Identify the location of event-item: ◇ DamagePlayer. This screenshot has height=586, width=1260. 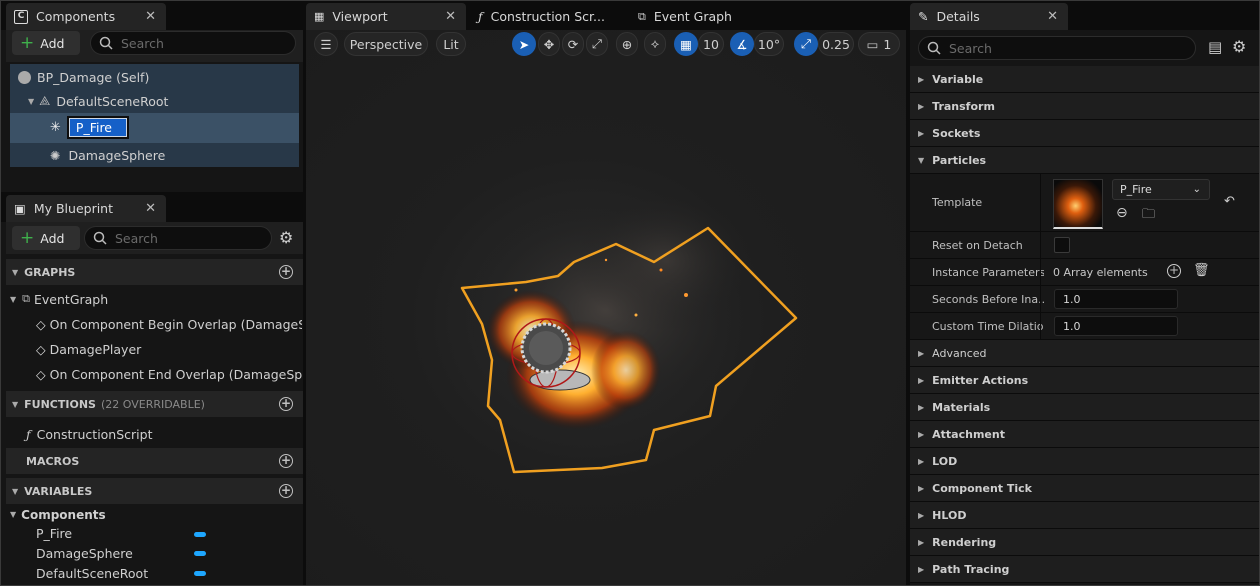
(88, 349).